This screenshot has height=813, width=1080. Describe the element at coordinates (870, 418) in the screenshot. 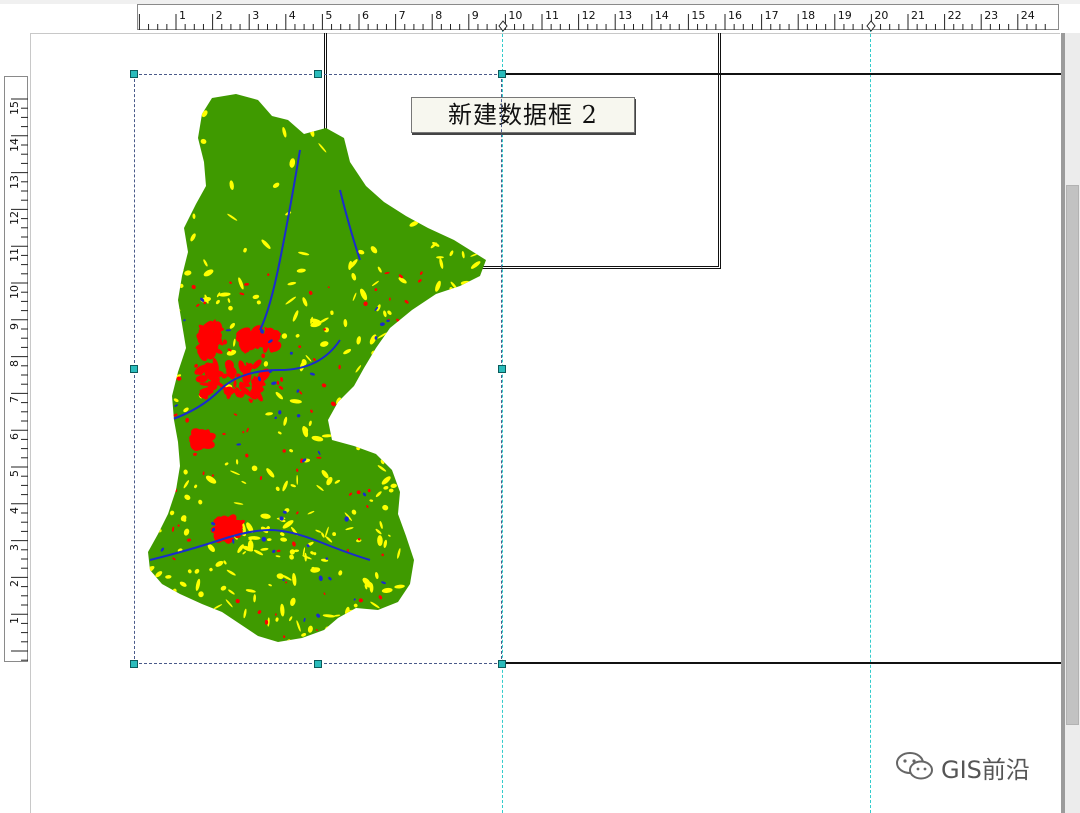

I see `layout-guide` at that location.